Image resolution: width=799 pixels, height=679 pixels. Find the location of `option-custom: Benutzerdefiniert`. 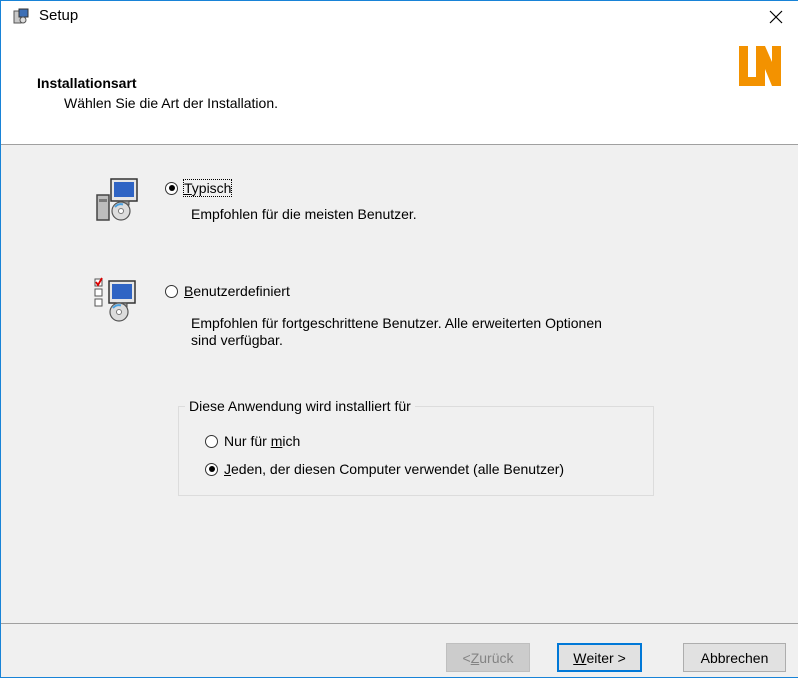

option-custom: Benutzerdefiniert is located at coordinates (227, 291).